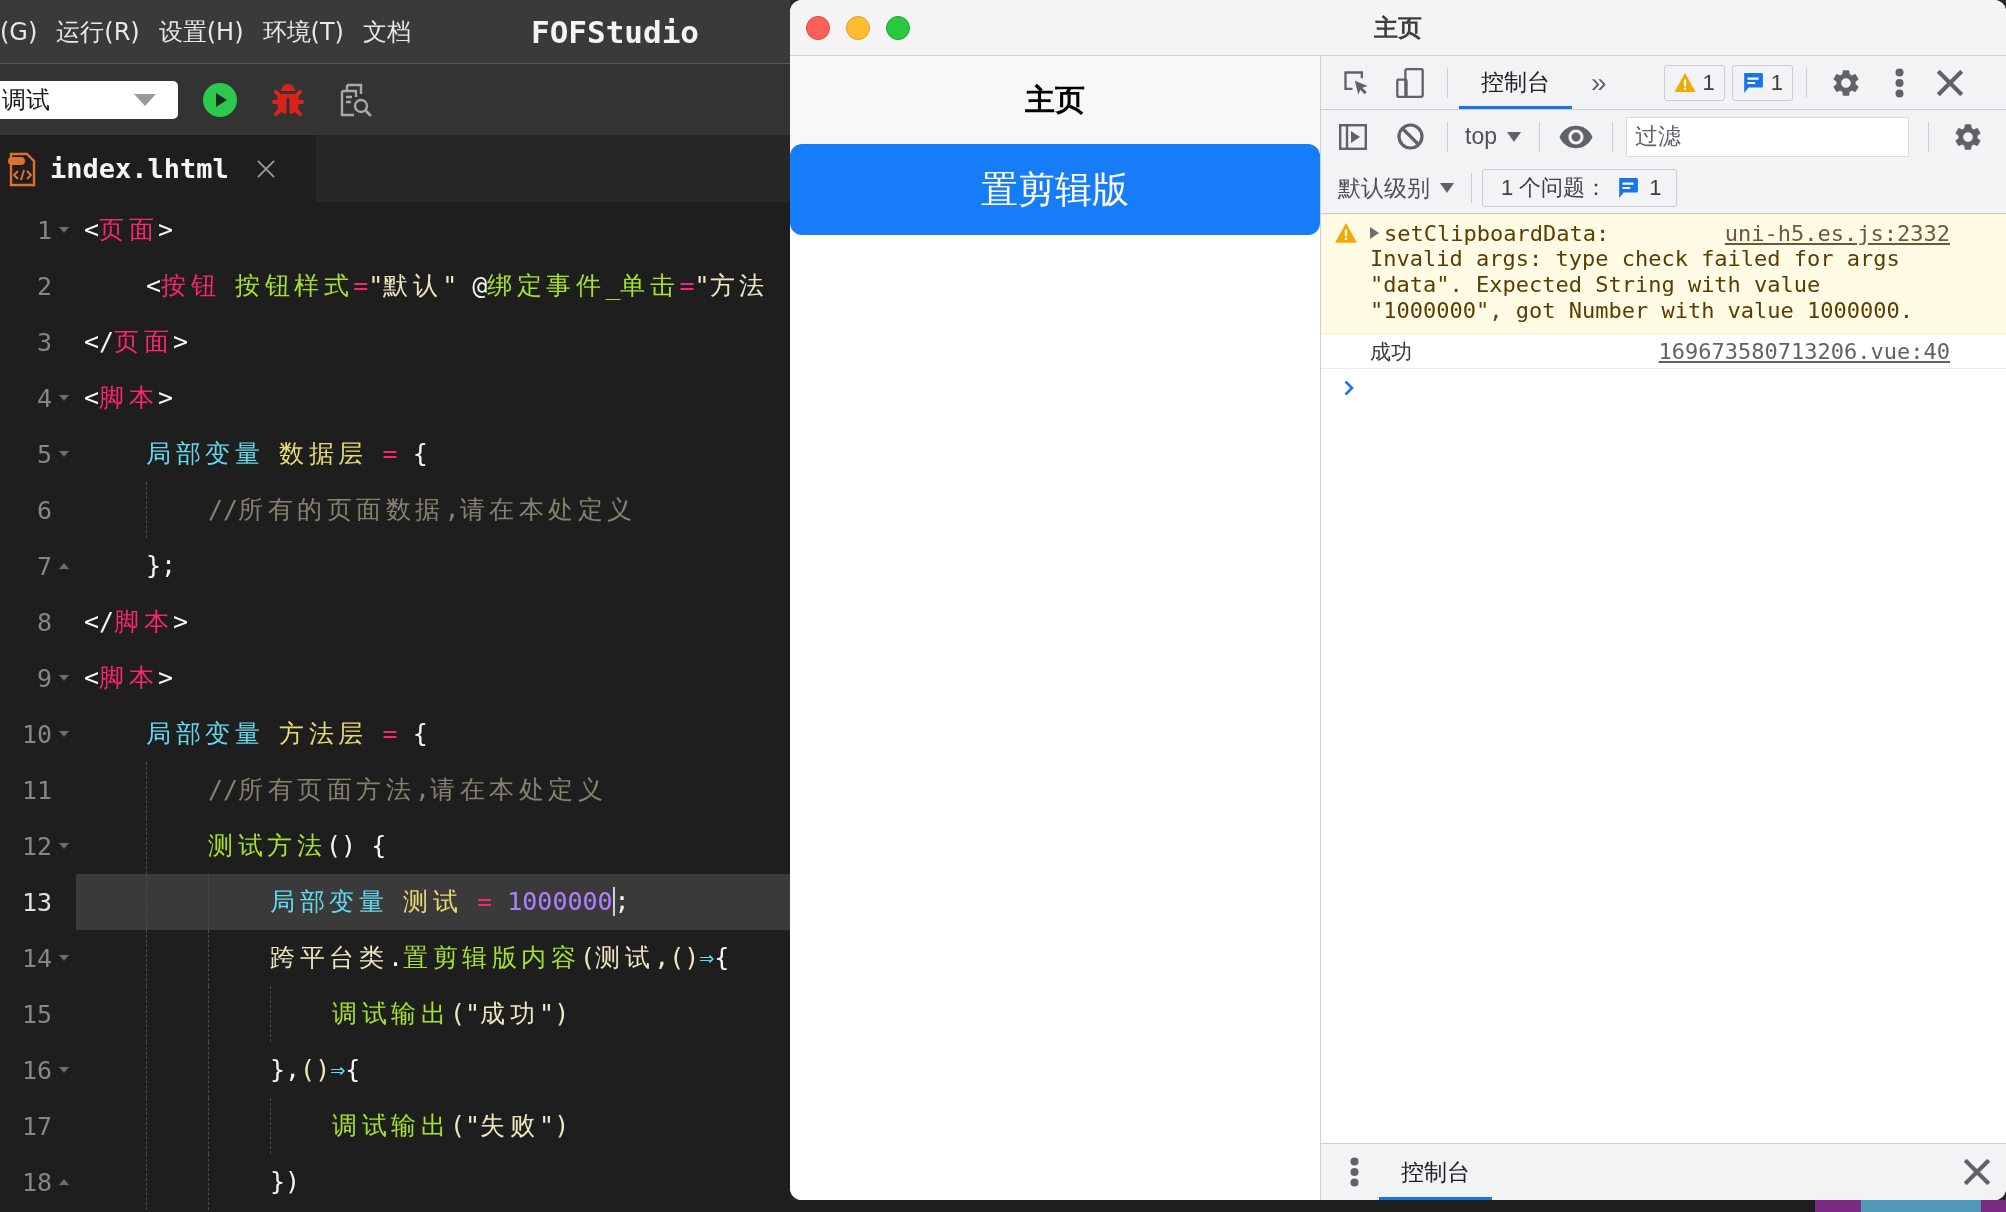 This screenshot has height=1212, width=2006. Describe the element at coordinates (1353, 136) in the screenshot. I see `sidebar-toggle-icon` at that location.